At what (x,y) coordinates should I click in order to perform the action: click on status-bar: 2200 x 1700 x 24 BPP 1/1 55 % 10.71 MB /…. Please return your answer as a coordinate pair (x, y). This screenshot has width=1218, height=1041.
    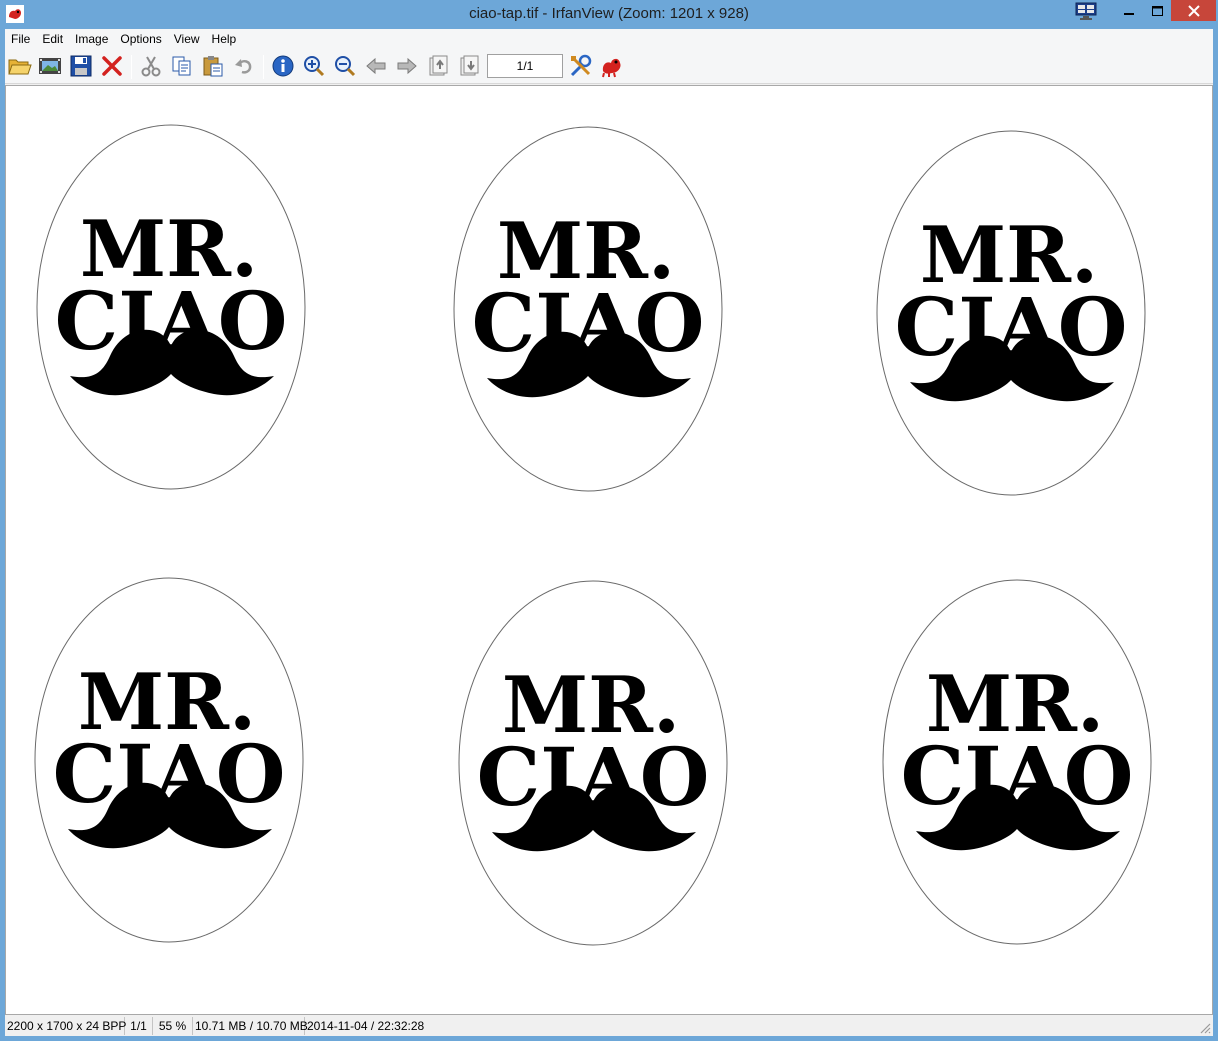
    Looking at the image, I should click on (609, 1026).